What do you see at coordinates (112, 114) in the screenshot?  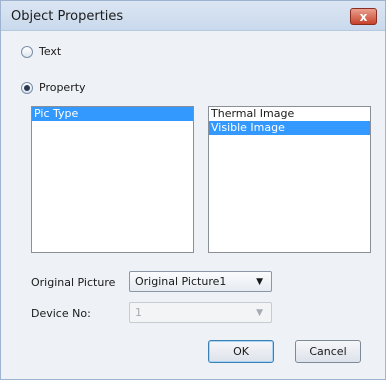 I see `list-item-pic-type: Pic Type` at bounding box center [112, 114].